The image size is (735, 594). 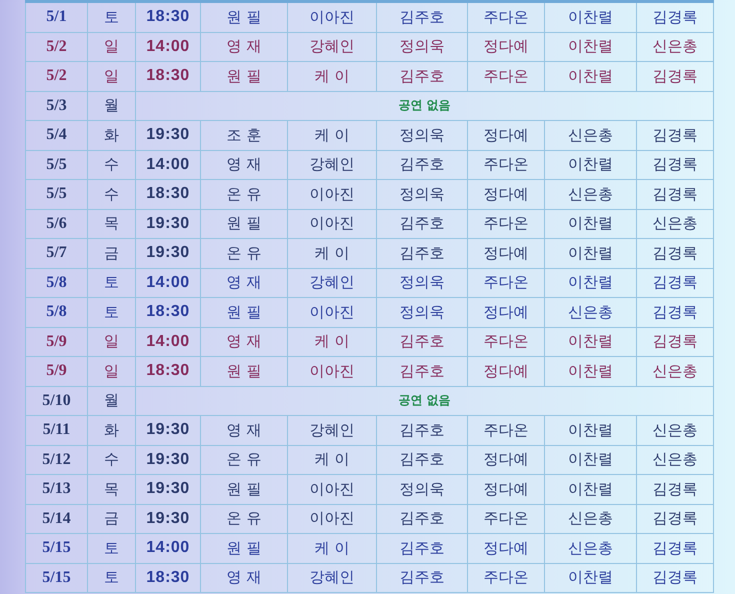 I want to click on table-cell: 5/8, so click(x=56, y=283).